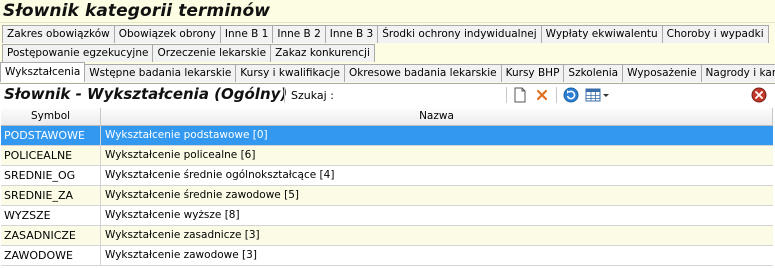  Describe the element at coordinates (246, 34) in the screenshot. I see `tab-inne-b-1: Inne B 1` at that location.